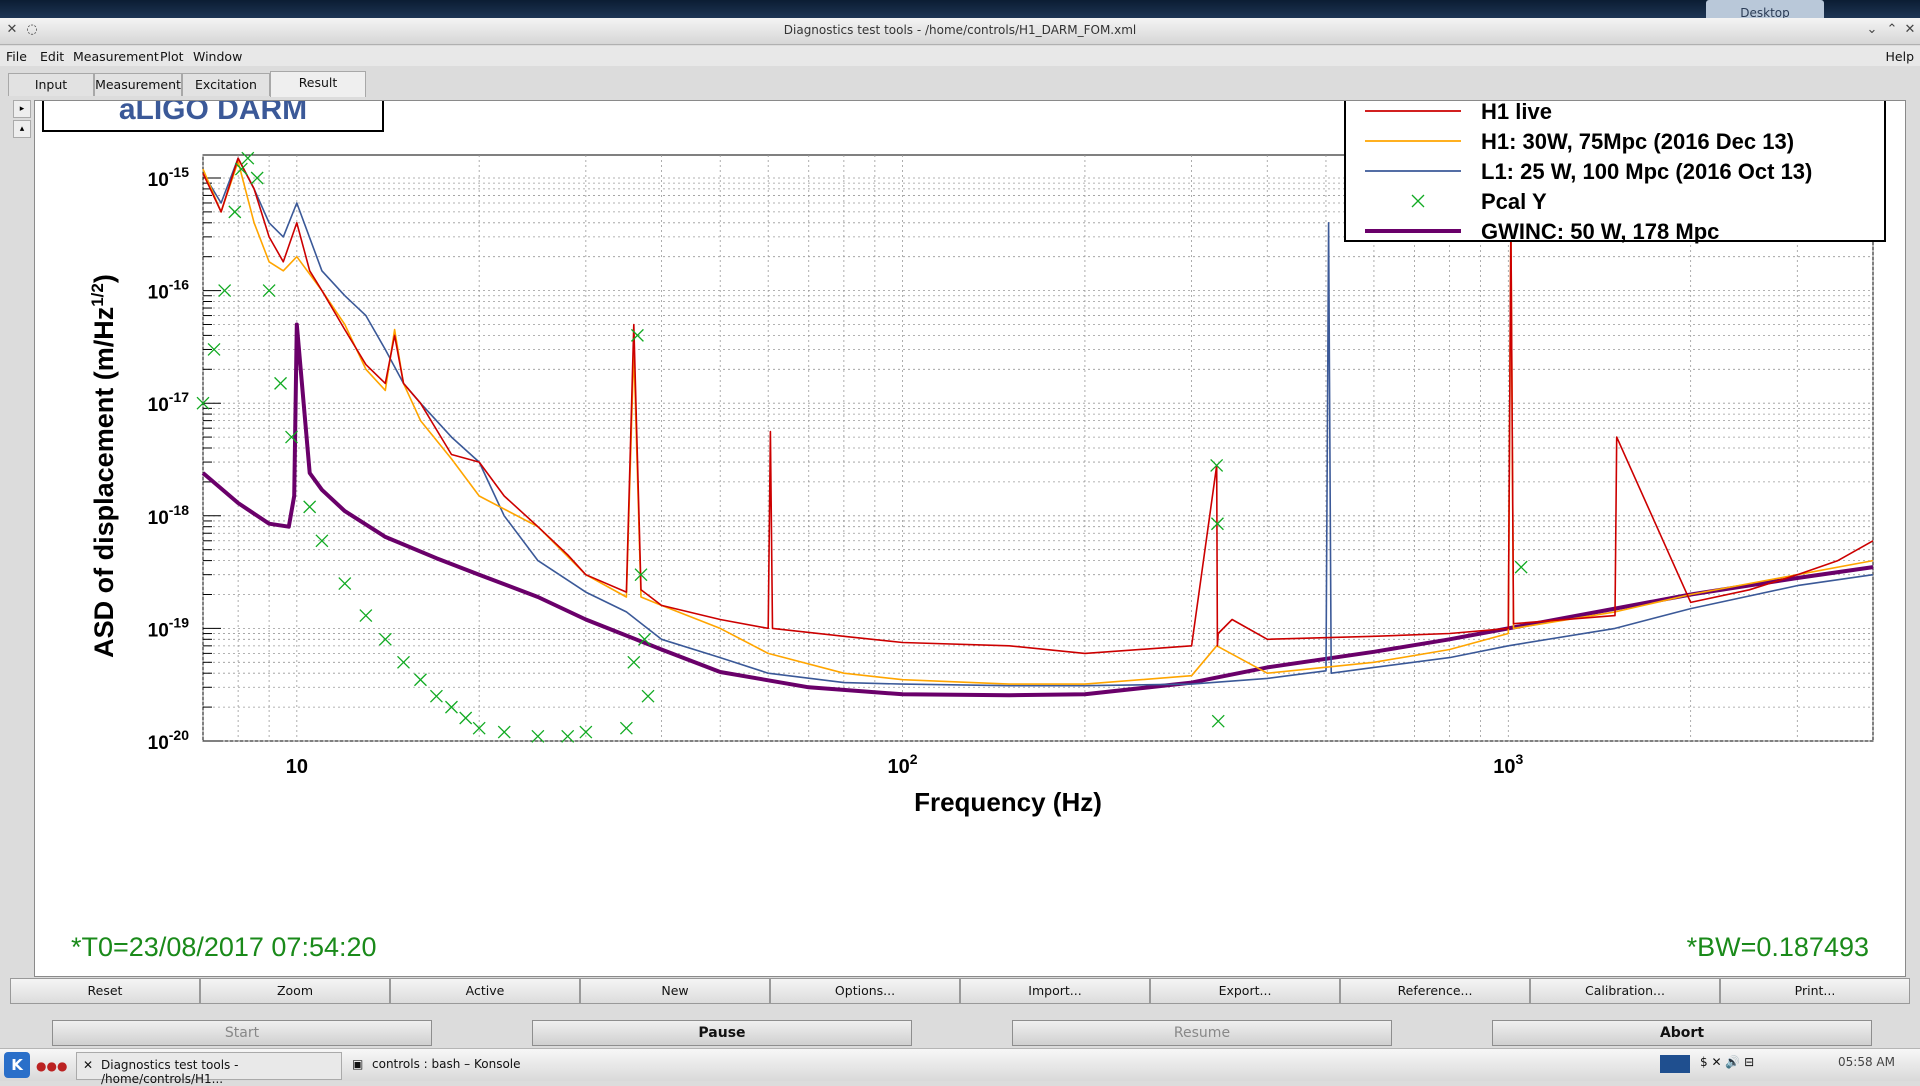 This screenshot has height=1086, width=1920. Describe the element at coordinates (1727, 1062) in the screenshot. I see `tray-icons: $ ✕ 🔊 ⊟` at that location.